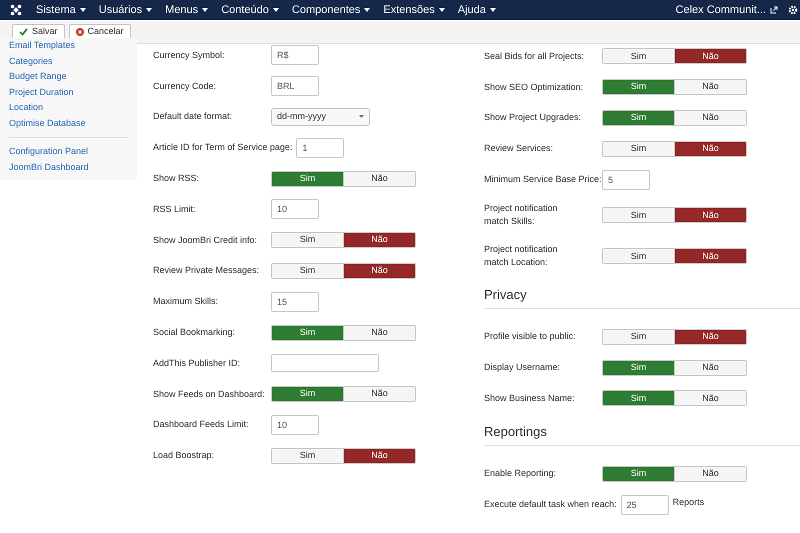 Image resolution: width=800 pixels, height=533 pixels. I want to click on field-label: Maximum Skills:, so click(186, 301).